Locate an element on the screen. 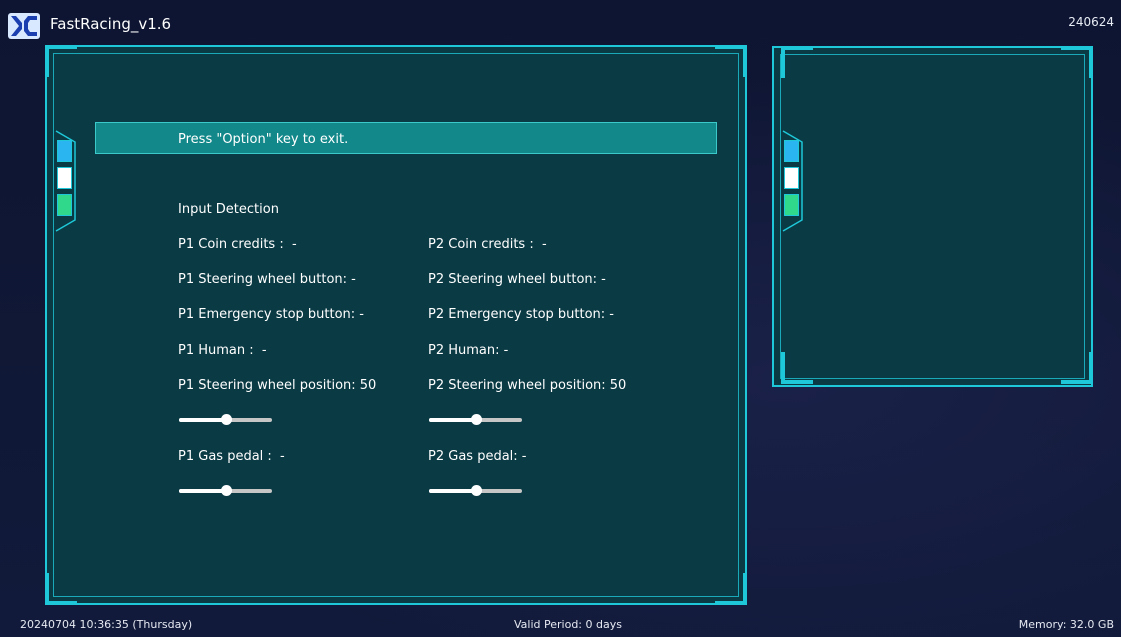  xc-logo-icon is located at coordinates (24, 26).